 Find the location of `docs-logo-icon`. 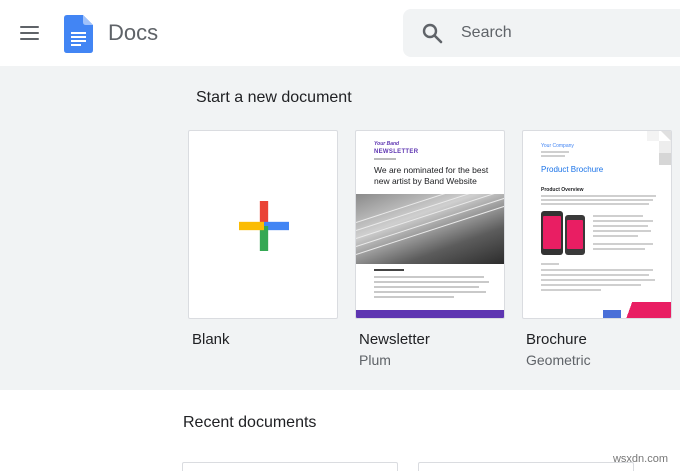

docs-logo-icon is located at coordinates (78, 34).